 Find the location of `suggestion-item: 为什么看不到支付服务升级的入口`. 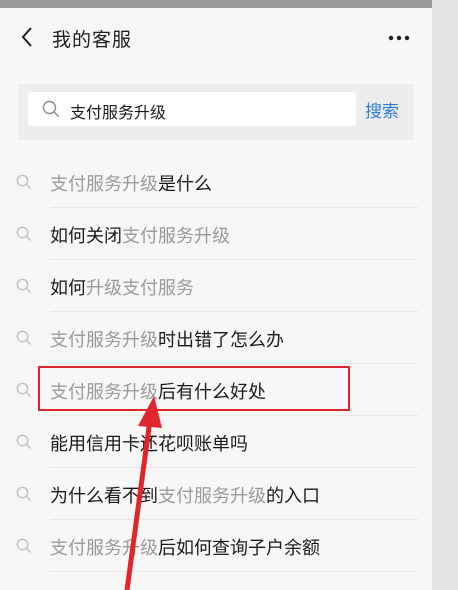

suggestion-item: 为什么看不到支付服务升级的入口 is located at coordinates (216, 494).